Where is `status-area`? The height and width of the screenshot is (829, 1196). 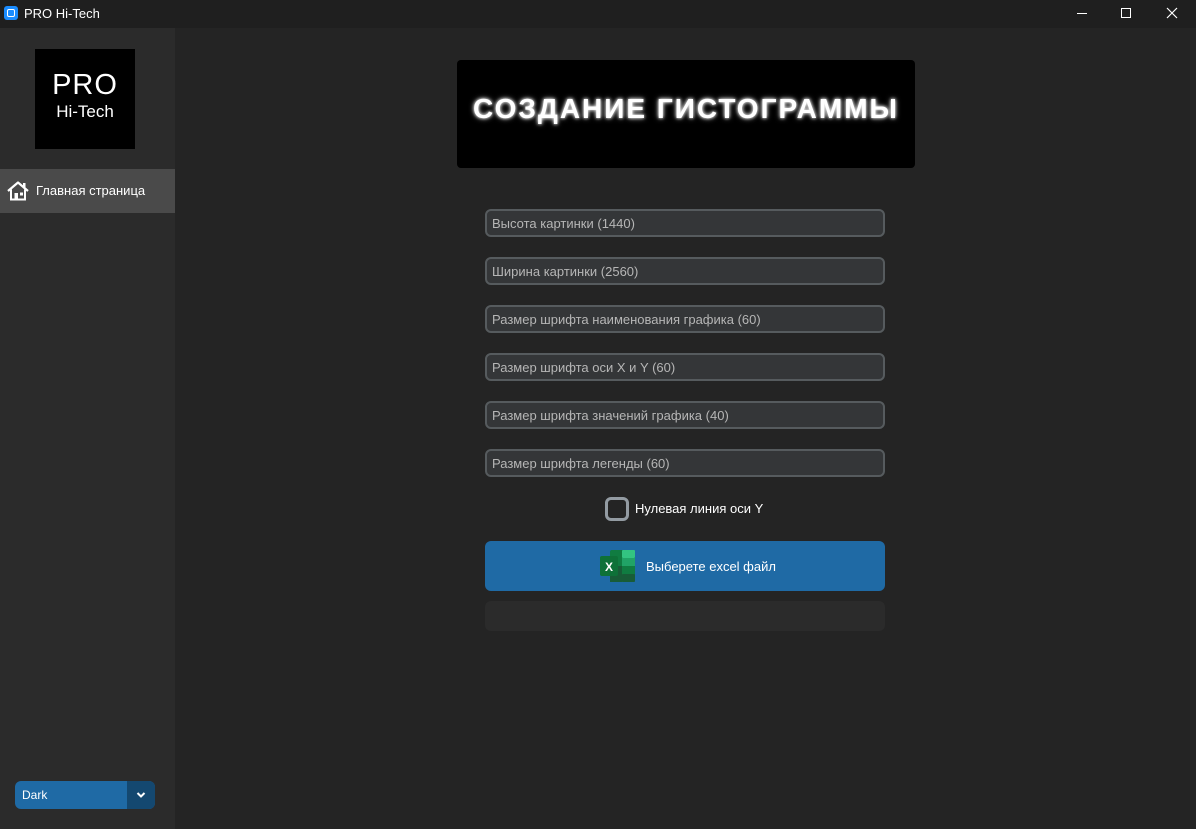
status-area is located at coordinates (685, 616).